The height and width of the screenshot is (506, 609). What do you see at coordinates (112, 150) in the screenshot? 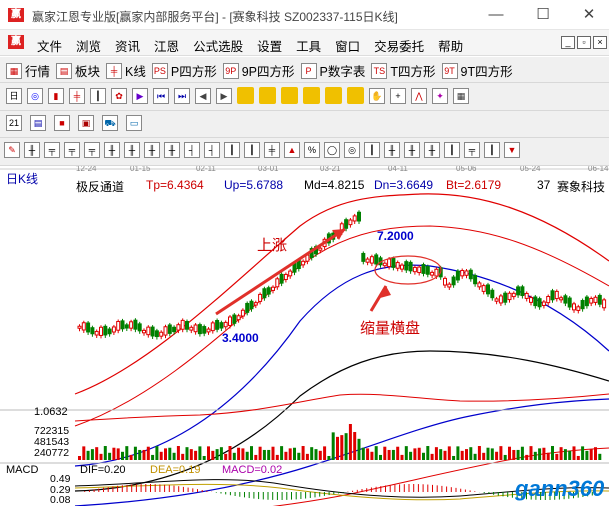
I see `draw-tool-6-icon: ╫` at bounding box center [112, 150].